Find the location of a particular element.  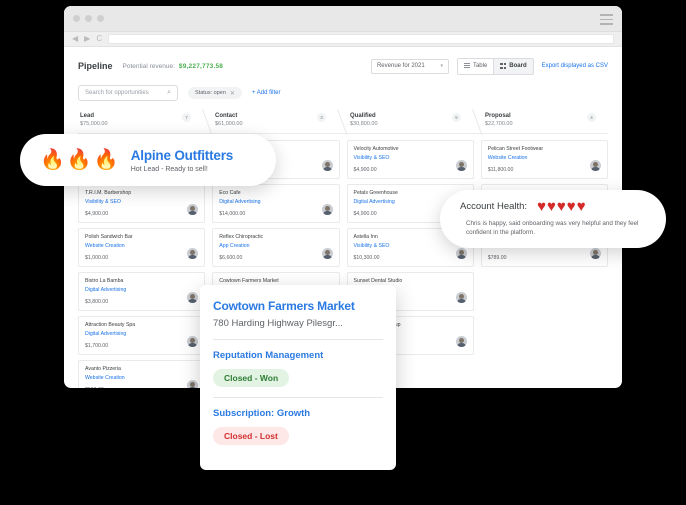

period-select: Revenue for 2021 ▾ is located at coordinates (409, 66).